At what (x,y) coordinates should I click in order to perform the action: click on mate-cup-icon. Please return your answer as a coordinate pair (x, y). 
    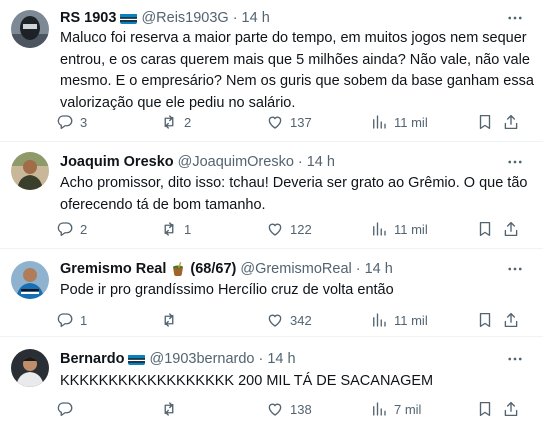
    Looking at the image, I should click on (178, 269).